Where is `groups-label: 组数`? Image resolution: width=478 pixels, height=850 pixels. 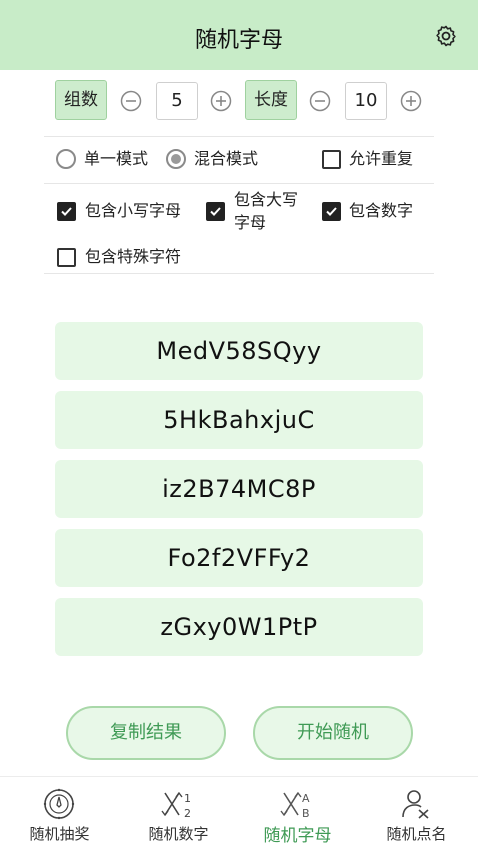 groups-label: 组数 is located at coordinates (81, 100).